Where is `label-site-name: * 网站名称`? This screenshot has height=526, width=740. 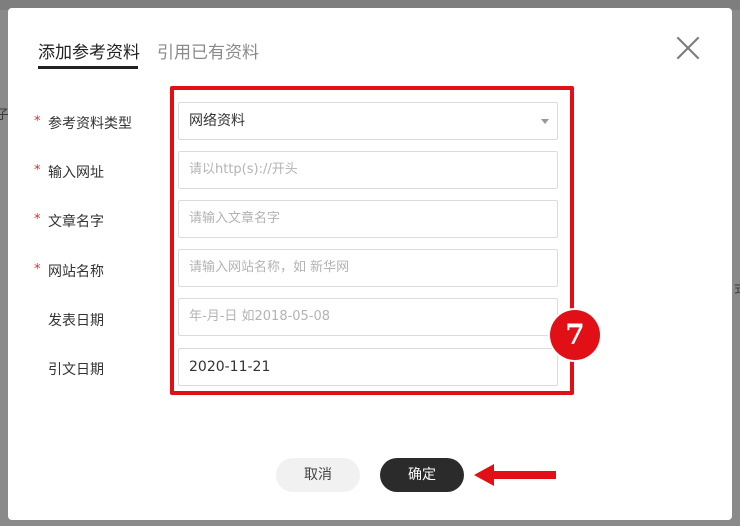 label-site-name: * 网站名称 is located at coordinates (69, 271).